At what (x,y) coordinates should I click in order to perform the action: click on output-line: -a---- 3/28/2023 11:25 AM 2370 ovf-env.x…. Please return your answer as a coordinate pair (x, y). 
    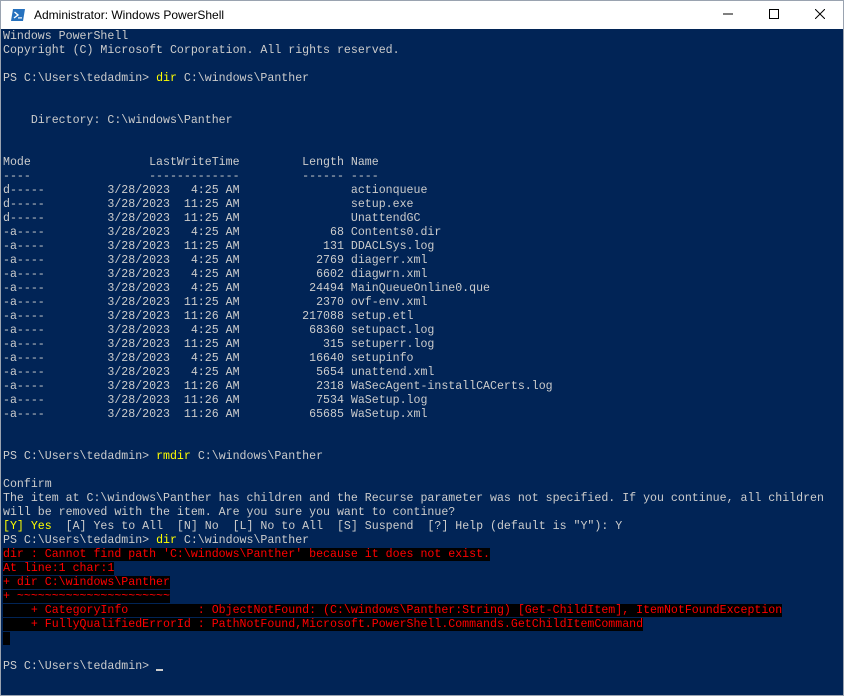
    Looking at the image, I should click on (215, 302).